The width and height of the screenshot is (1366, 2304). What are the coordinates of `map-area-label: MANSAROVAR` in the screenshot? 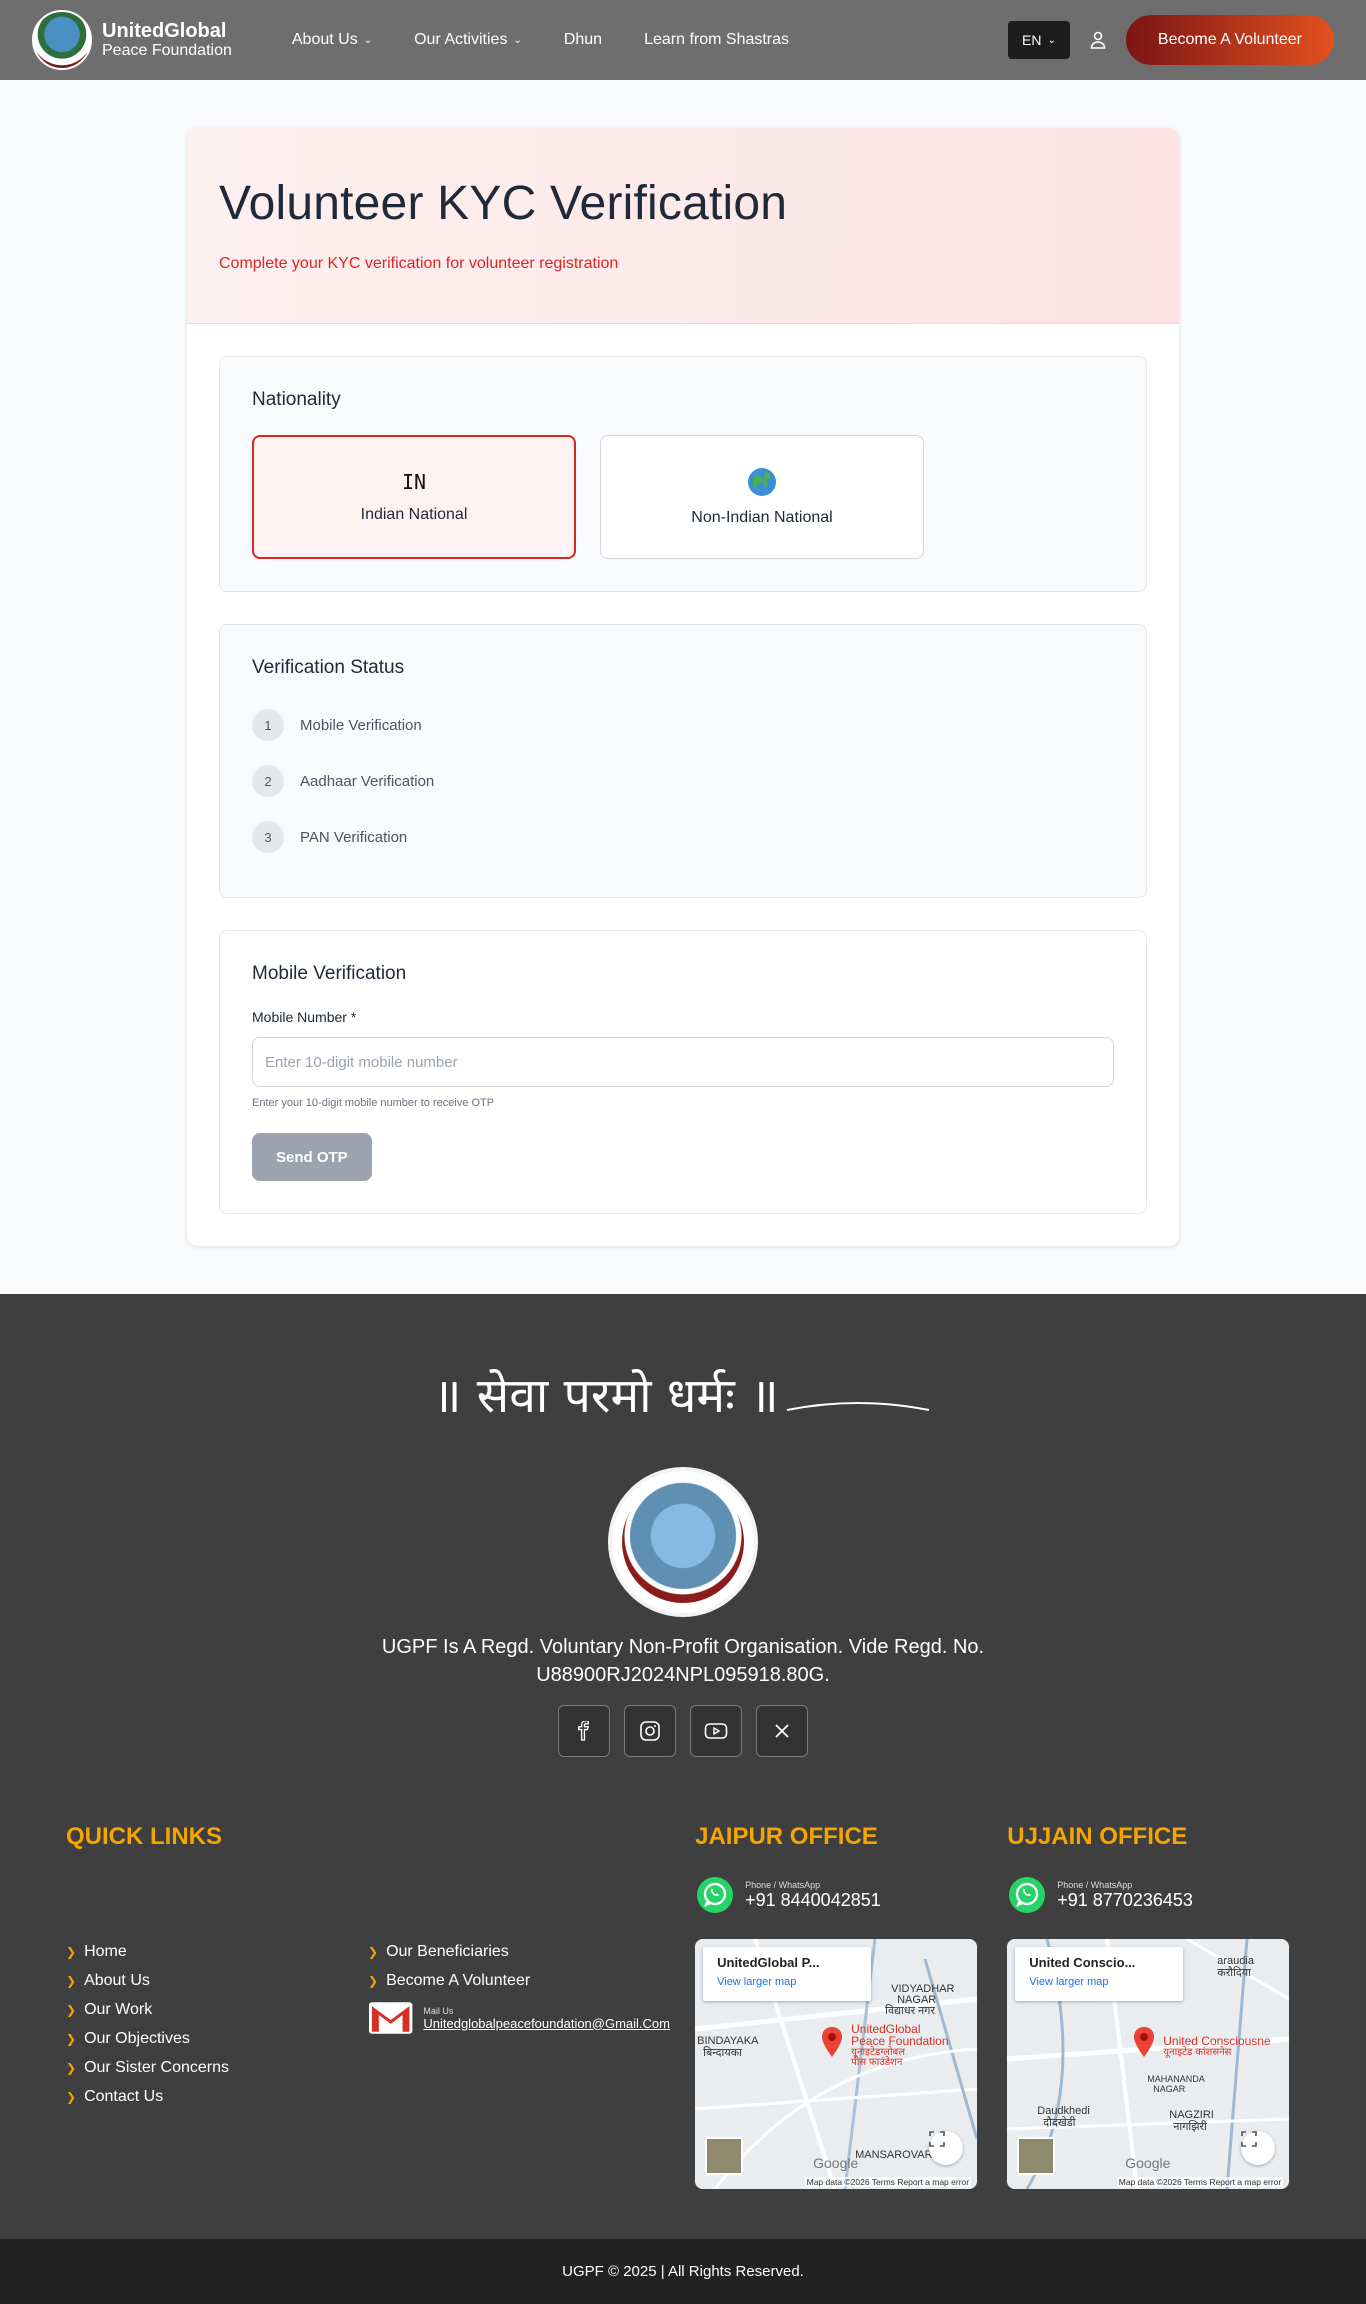 It's located at (894, 2155).